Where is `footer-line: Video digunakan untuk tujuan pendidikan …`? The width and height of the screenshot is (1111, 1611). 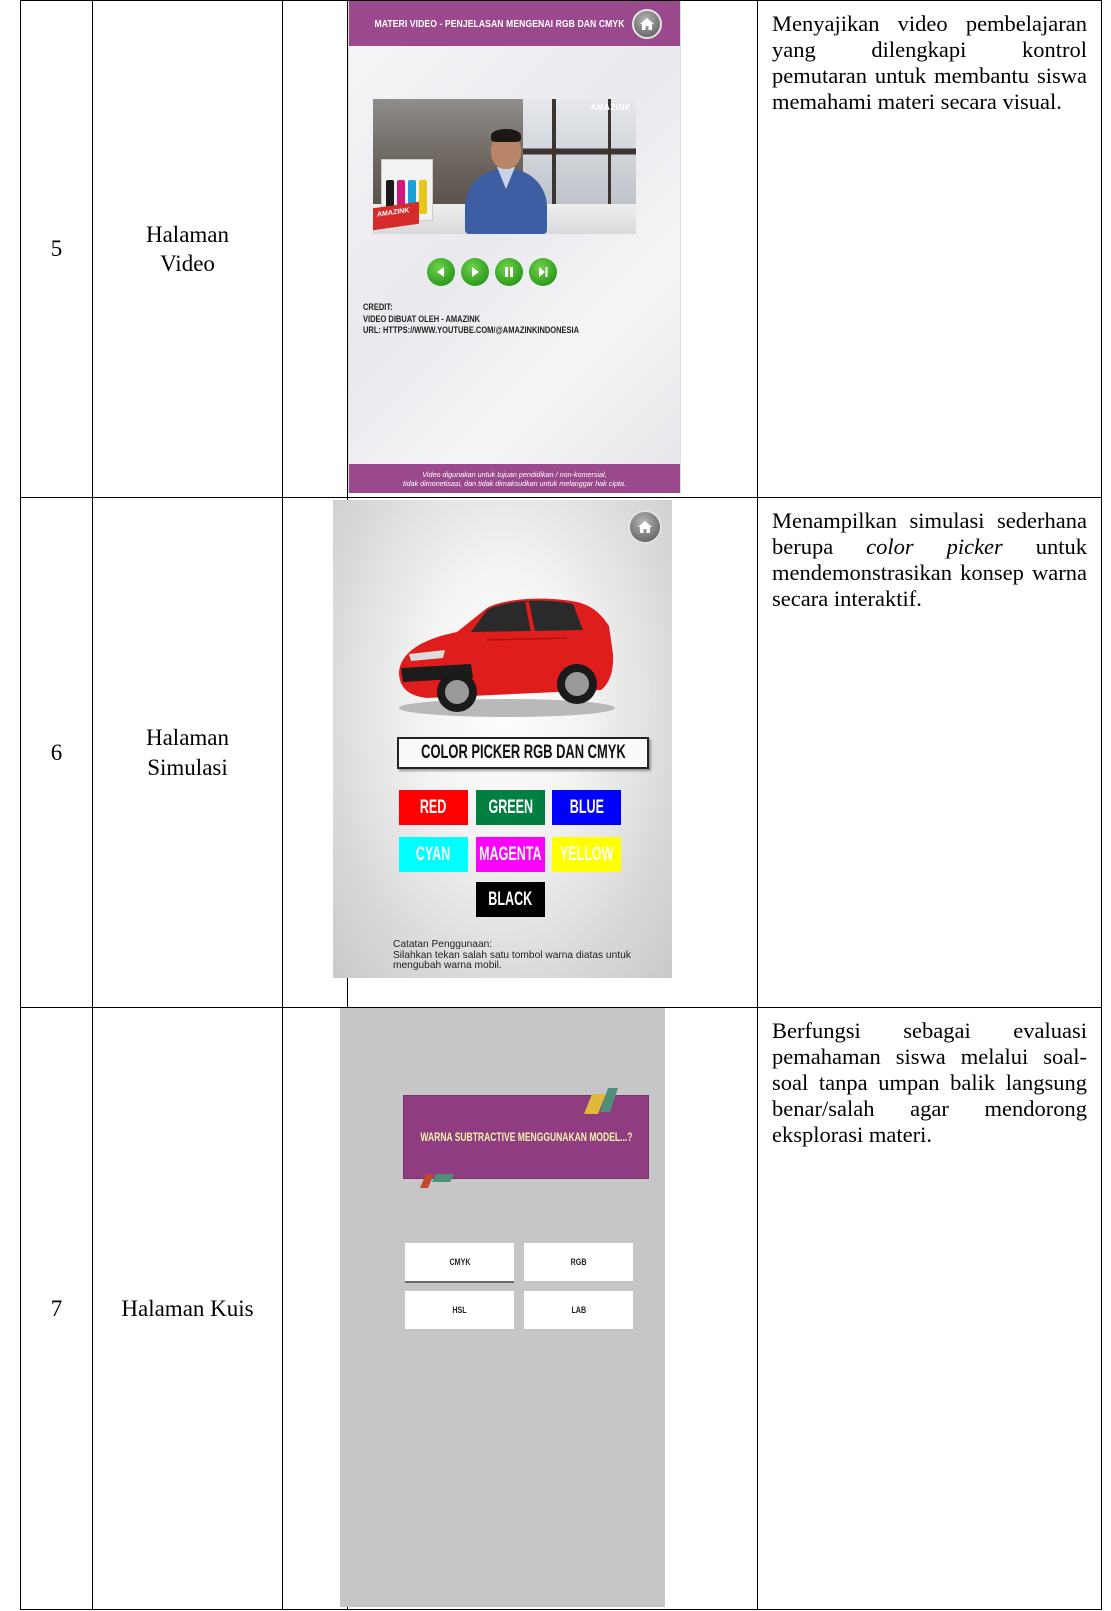
footer-line: Video digunakan untuk tujuan pendidikan … is located at coordinates (514, 474).